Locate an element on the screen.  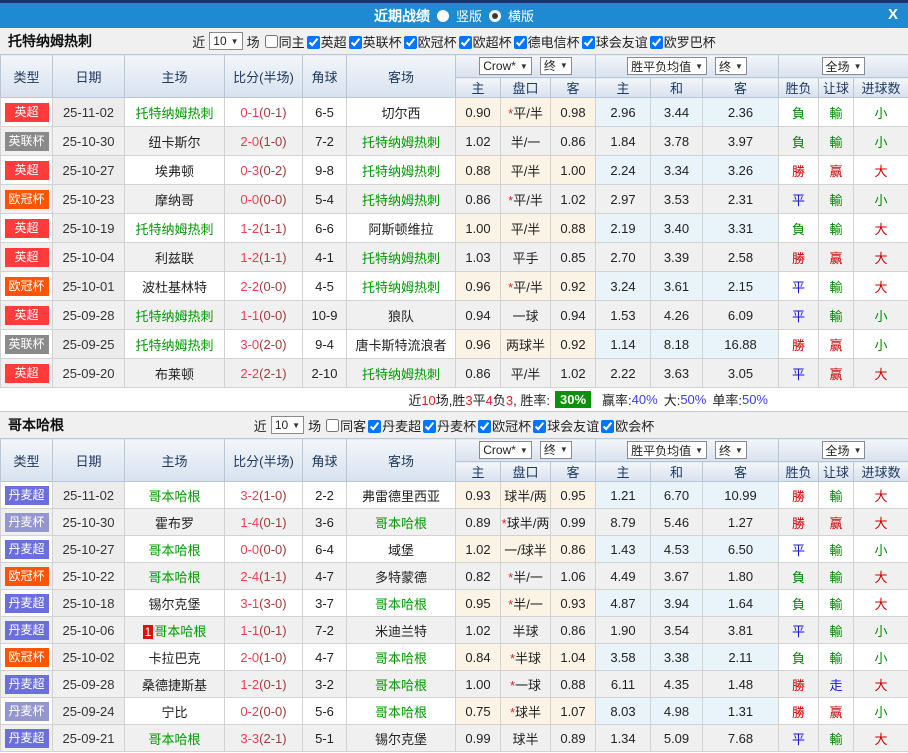
away-team-name: 狼队 is located at coordinates (400, 316).